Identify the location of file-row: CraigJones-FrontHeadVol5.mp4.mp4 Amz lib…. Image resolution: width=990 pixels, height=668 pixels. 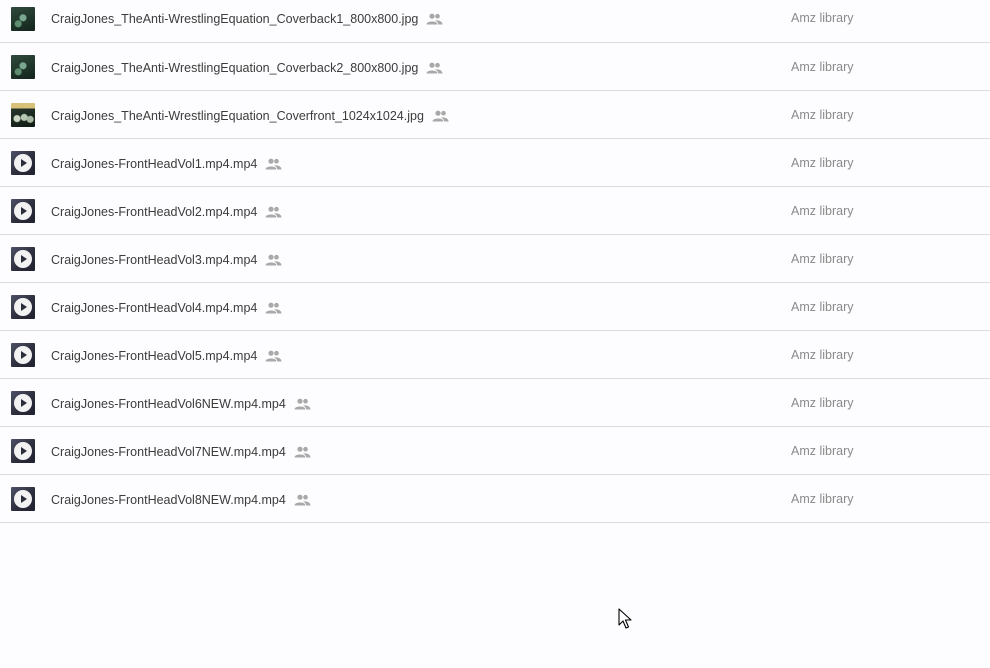
(495, 355).